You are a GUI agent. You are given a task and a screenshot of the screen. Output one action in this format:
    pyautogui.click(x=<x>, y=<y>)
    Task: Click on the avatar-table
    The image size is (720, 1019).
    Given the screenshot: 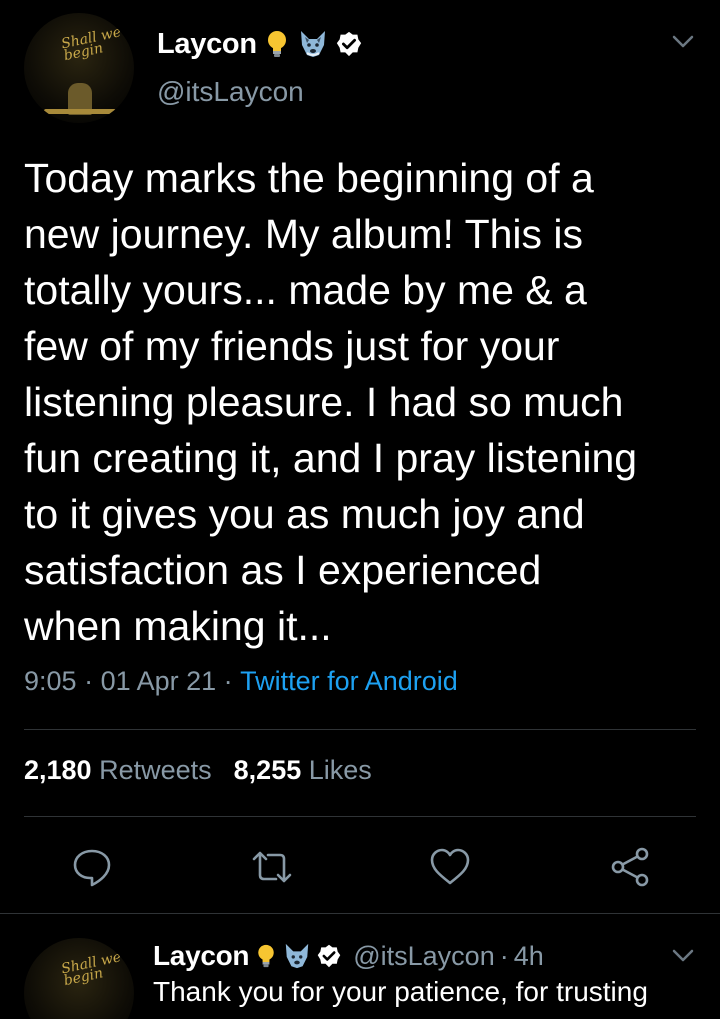 What is the action you would take?
    pyautogui.click(x=80, y=111)
    